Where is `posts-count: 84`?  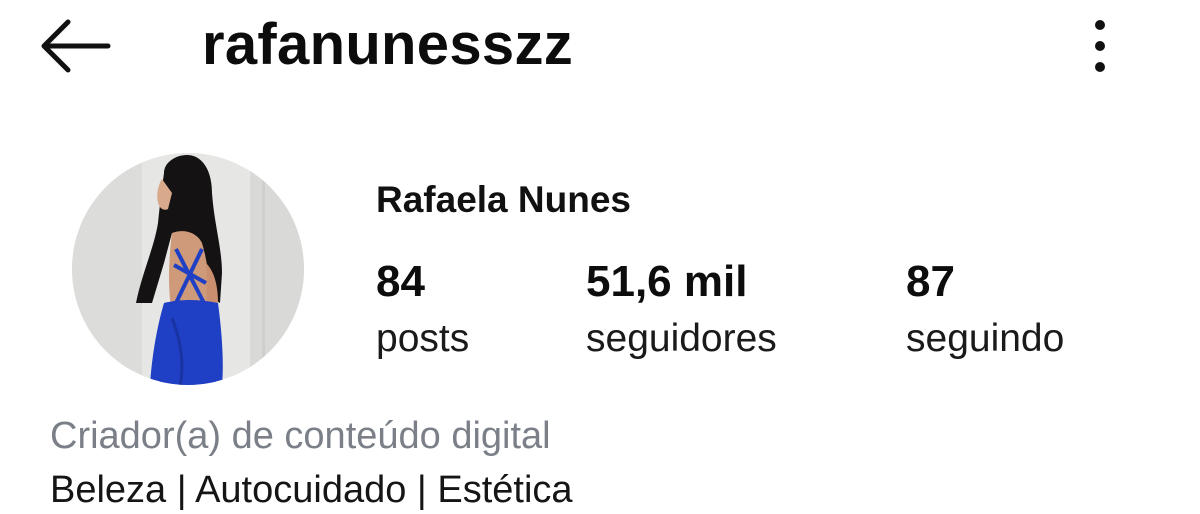
posts-count: 84 is located at coordinates (400, 281).